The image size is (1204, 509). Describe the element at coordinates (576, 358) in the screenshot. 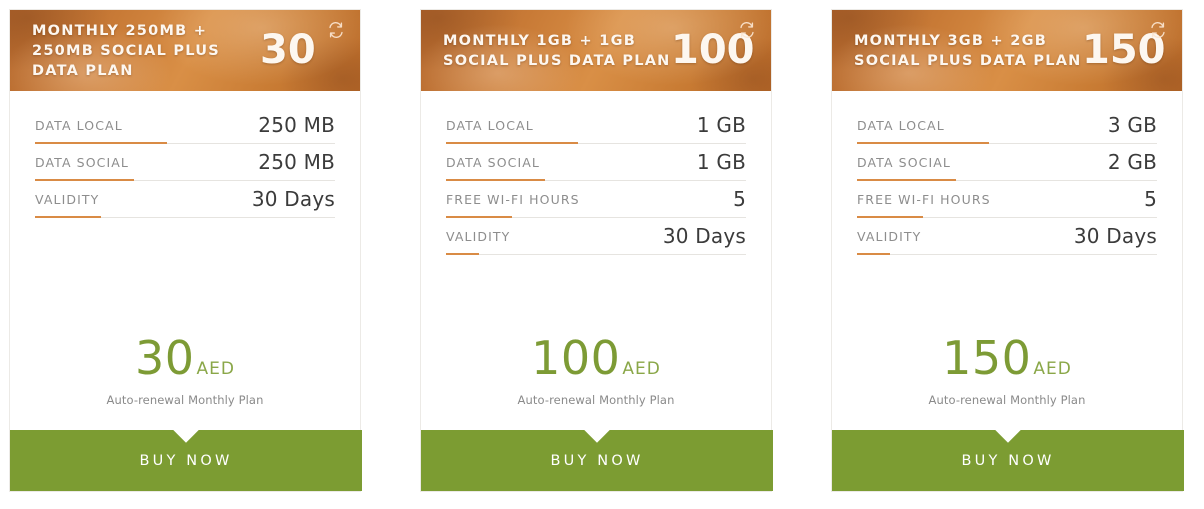

I see `price-amount: 100` at that location.